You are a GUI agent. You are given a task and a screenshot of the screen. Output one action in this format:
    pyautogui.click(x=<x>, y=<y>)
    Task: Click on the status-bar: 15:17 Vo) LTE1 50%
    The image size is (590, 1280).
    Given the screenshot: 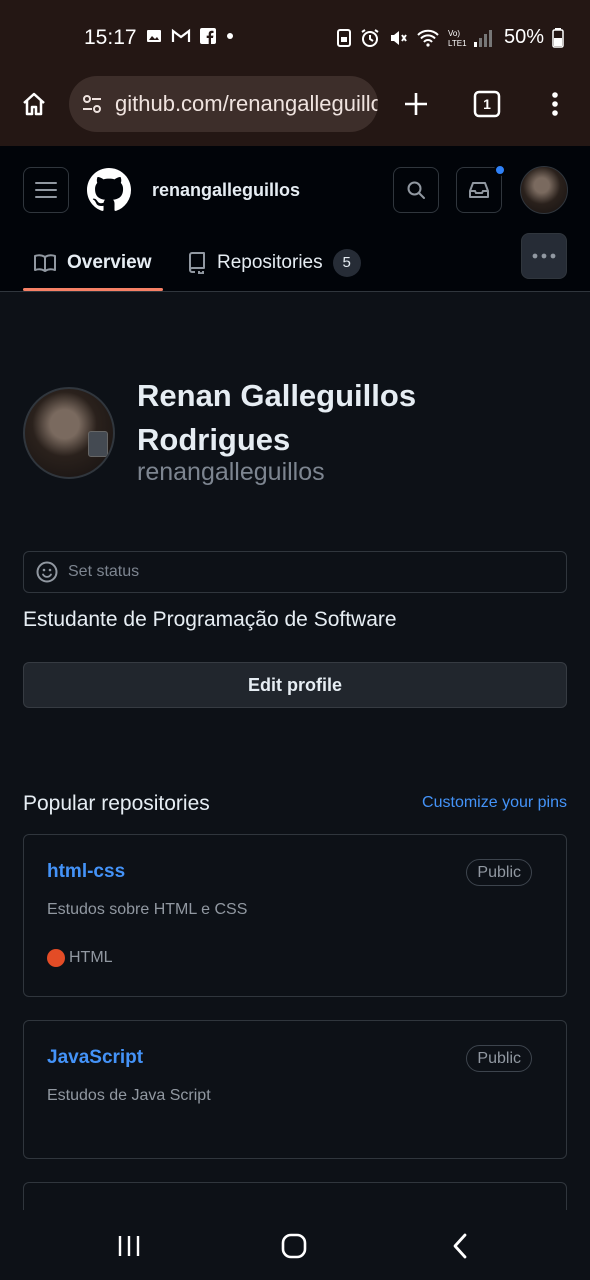 What is the action you would take?
    pyautogui.click(x=295, y=38)
    